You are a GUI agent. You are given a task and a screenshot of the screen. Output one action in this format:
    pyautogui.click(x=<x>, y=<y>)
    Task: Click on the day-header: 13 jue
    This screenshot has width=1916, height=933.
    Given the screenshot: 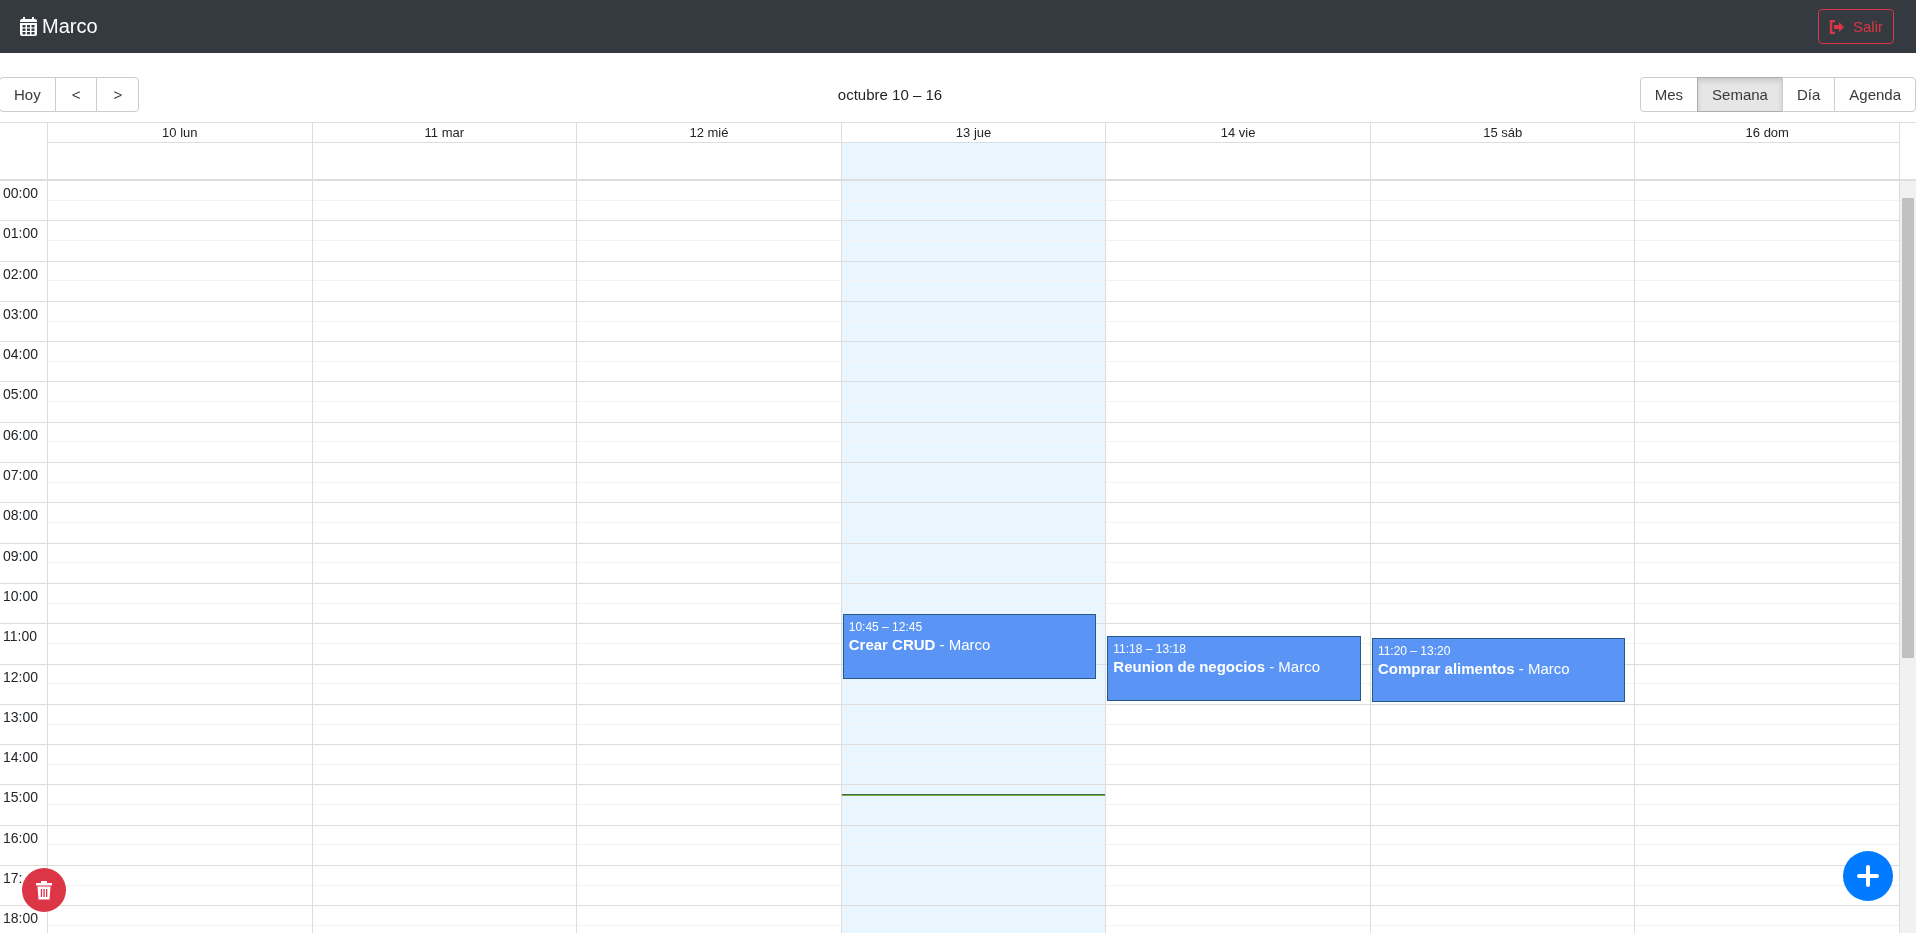 What is the action you would take?
    pyautogui.click(x=973, y=133)
    